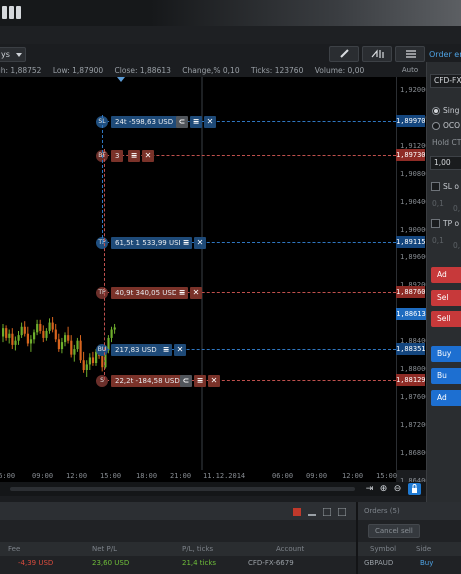 This screenshot has height=574, width=461. Describe the element at coordinates (353, 476) in the screenshot. I see `time-tick-label: 12:00` at that location.